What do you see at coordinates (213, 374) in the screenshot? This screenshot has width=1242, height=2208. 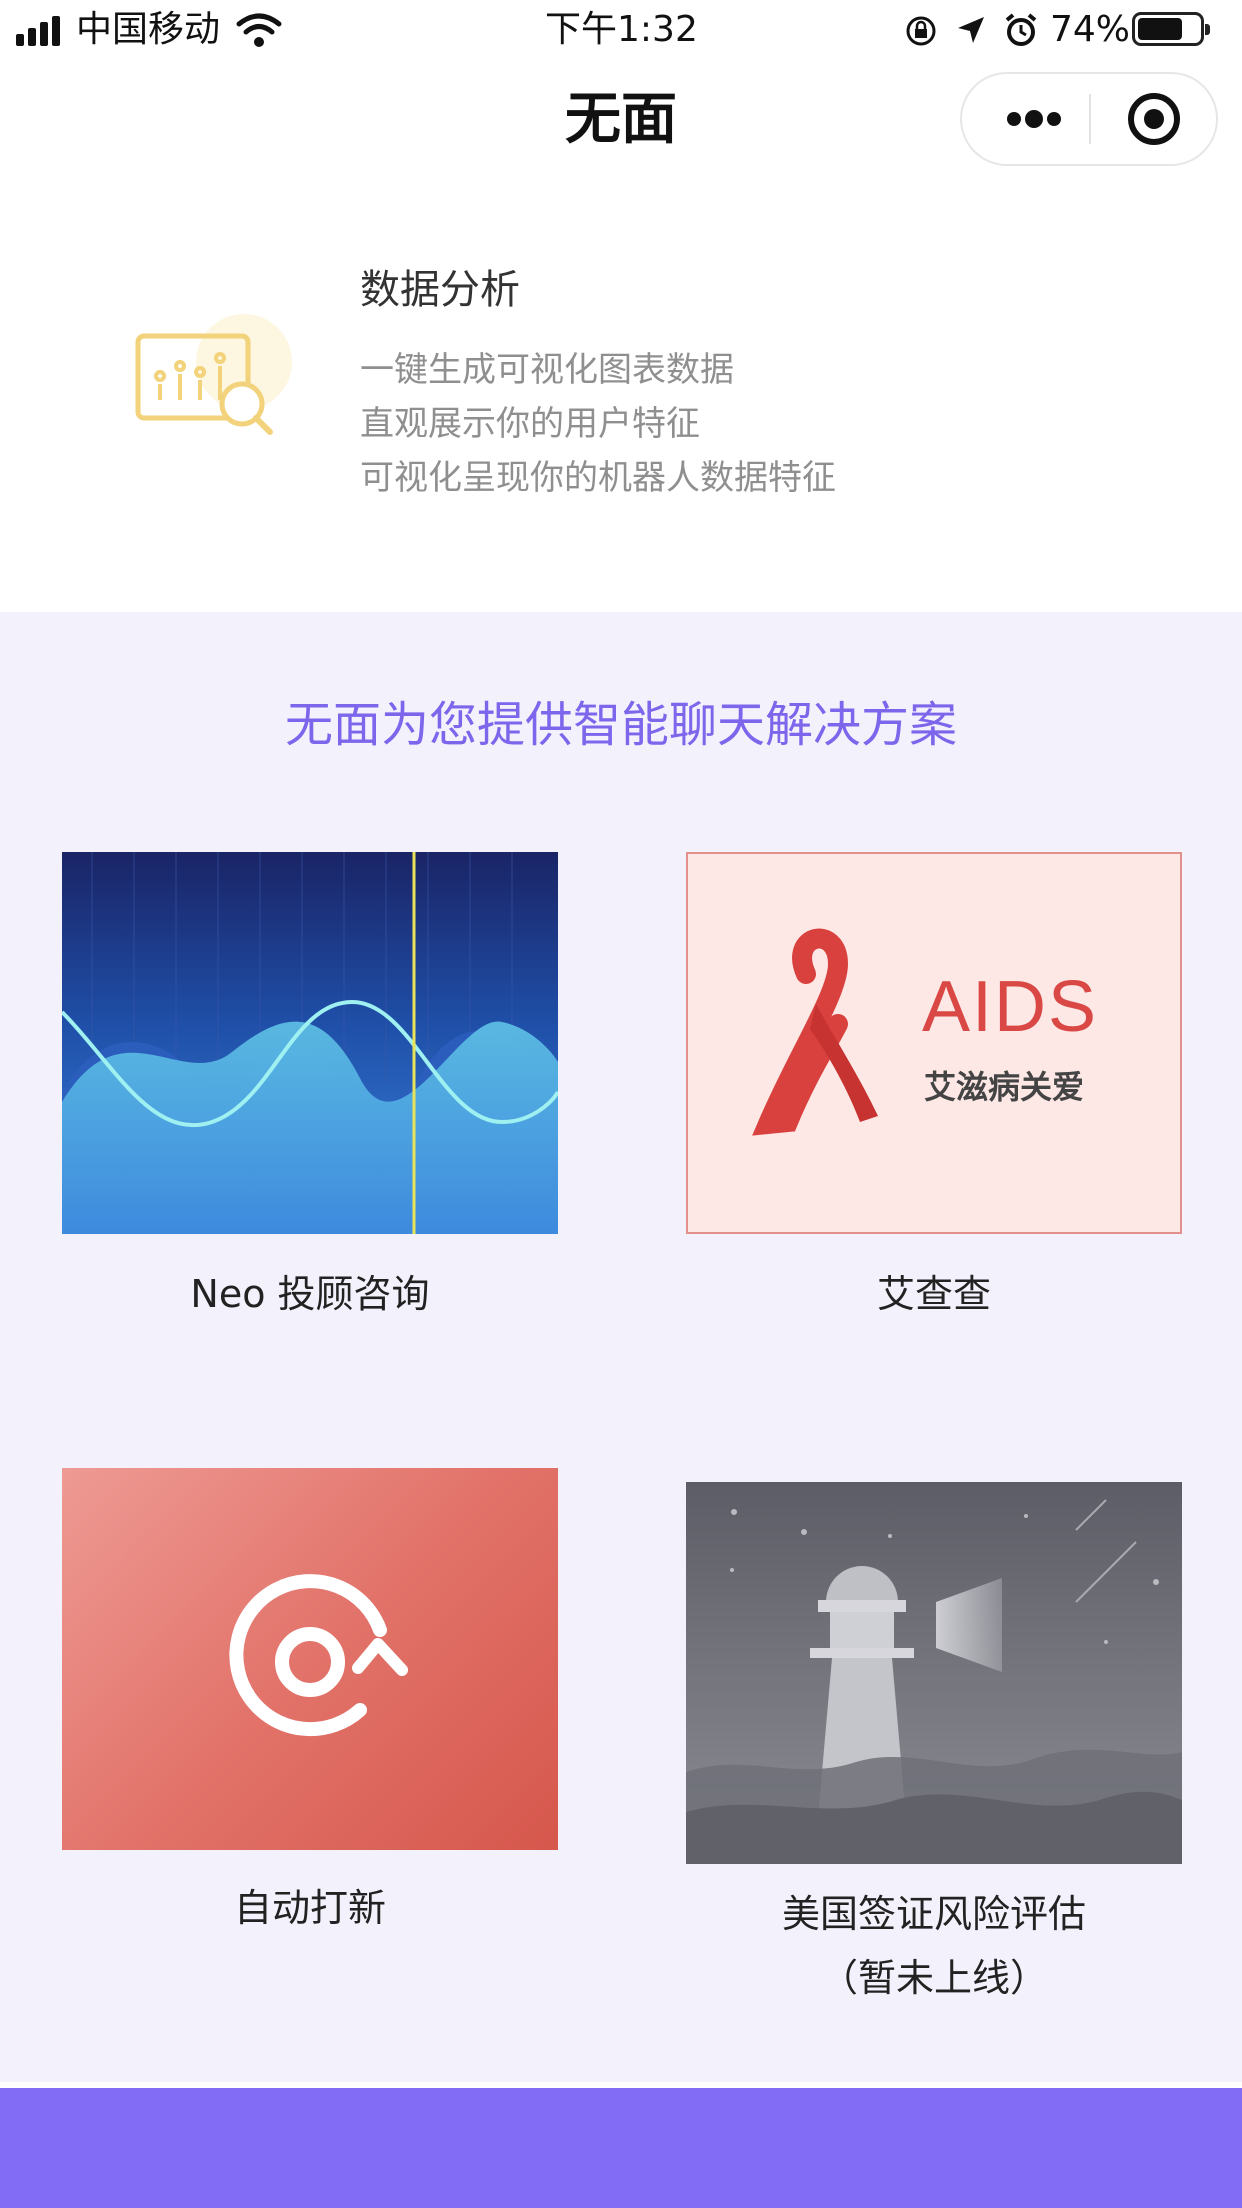 I see `chart-search-icon` at bounding box center [213, 374].